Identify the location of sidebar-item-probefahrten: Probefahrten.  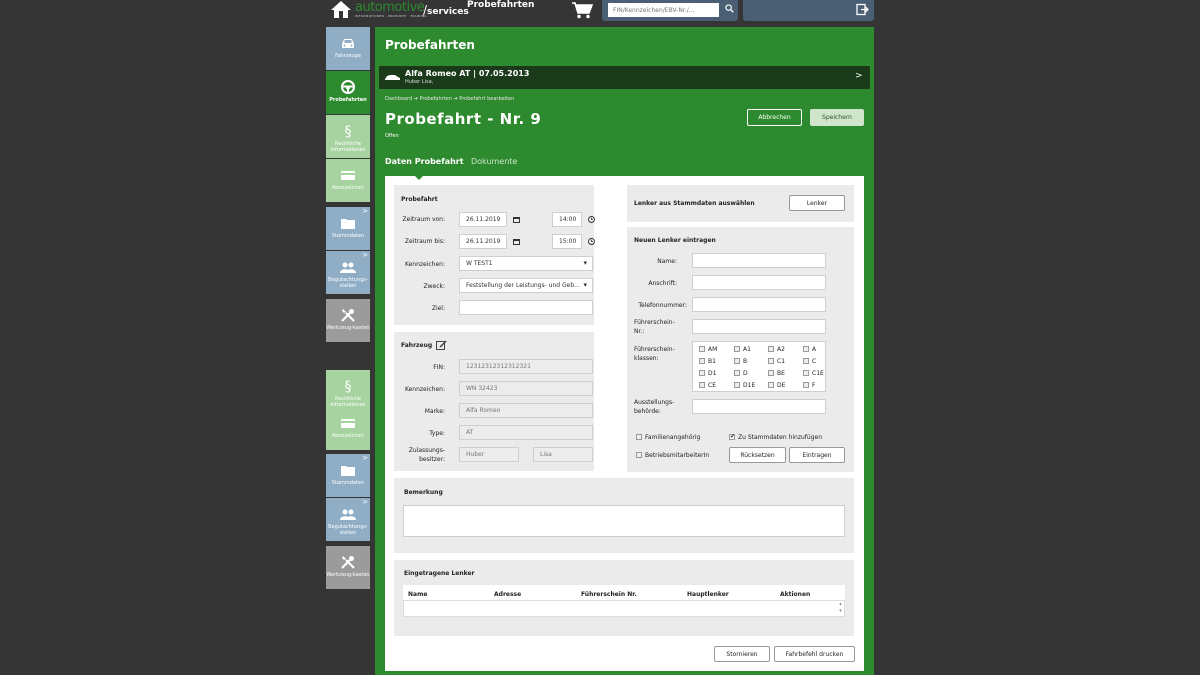
(348, 92).